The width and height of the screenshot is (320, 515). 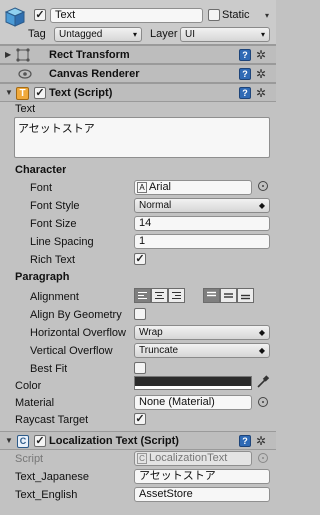 I want to click on gameobject-cube-icon, so click(x=15, y=17).